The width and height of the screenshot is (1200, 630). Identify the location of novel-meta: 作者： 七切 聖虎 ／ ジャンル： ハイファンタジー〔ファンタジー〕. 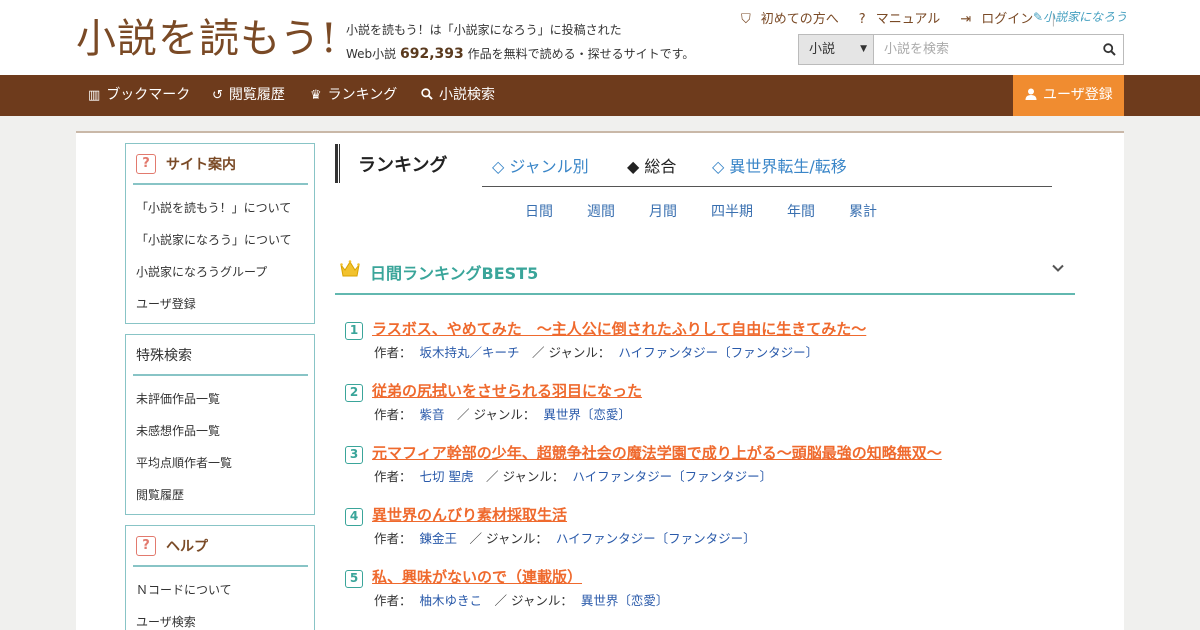
(573, 476).